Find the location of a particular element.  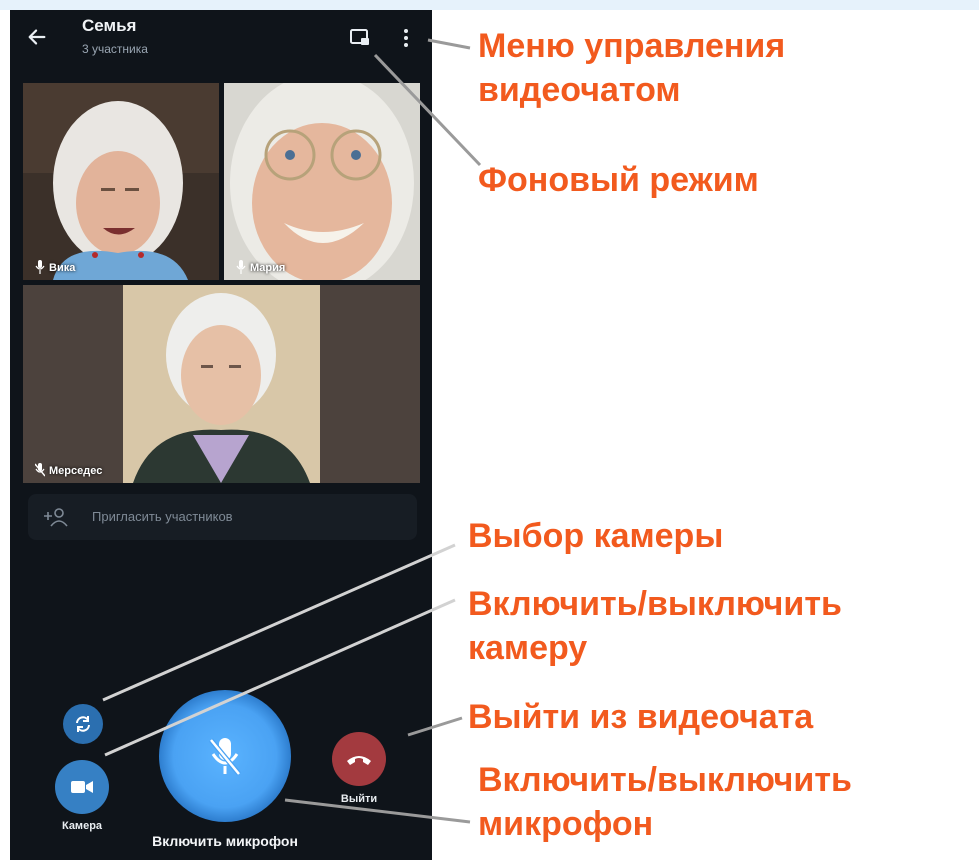

annotation-menu-line-1: Меню управления is located at coordinates (632, 46).